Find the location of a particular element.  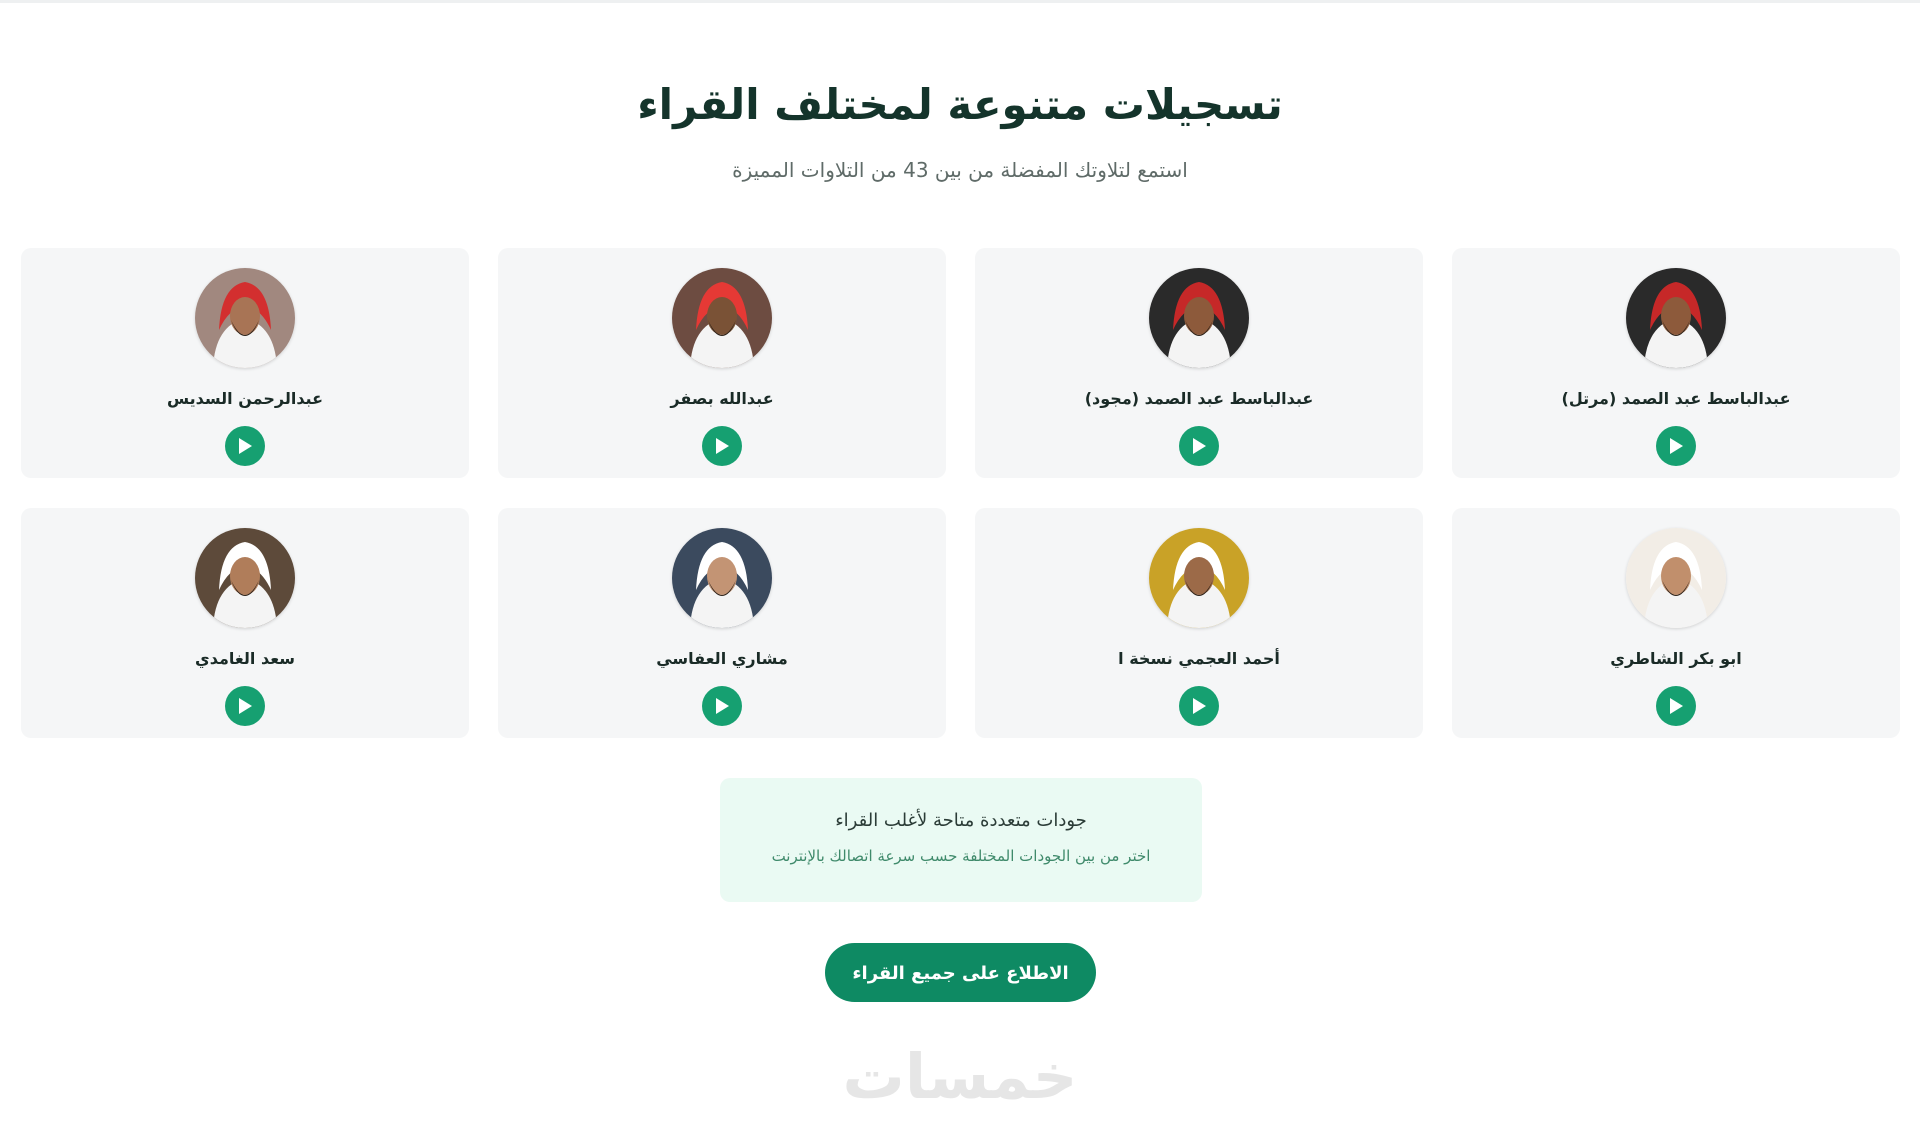

reciter-card: عبدالرحمن السديس is located at coordinates (245, 363).